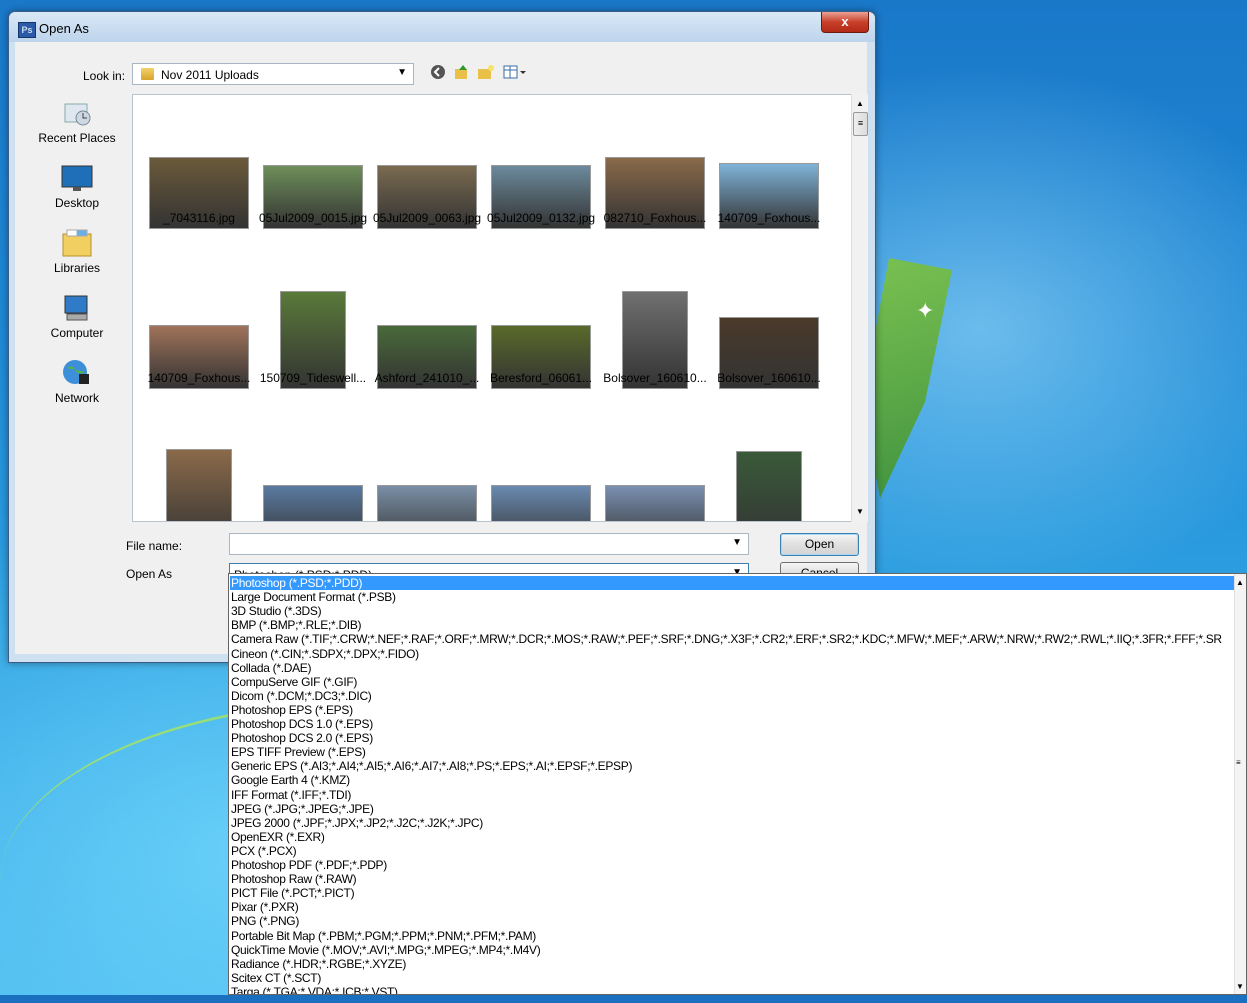 This screenshot has height=1003, width=1247. What do you see at coordinates (731, 837) in the screenshot?
I see `format-option: OpenEXR (*.EXR)` at bounding box center [731, 837].